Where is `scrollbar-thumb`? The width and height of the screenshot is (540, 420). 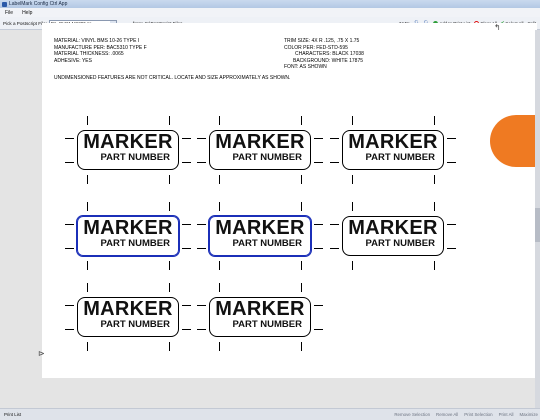
scrollbar-thumb is located at coordinates (537, 225).